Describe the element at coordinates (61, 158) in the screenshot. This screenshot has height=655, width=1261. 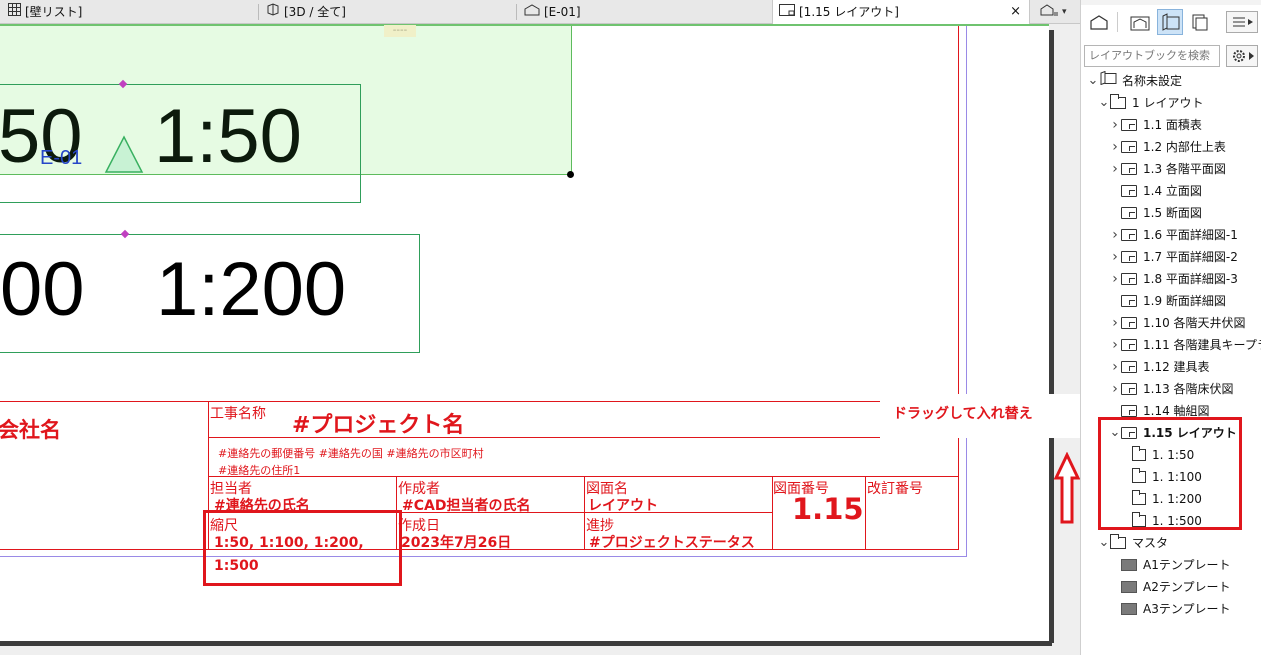
I see `elevation-marker-label: E-01` at that location.